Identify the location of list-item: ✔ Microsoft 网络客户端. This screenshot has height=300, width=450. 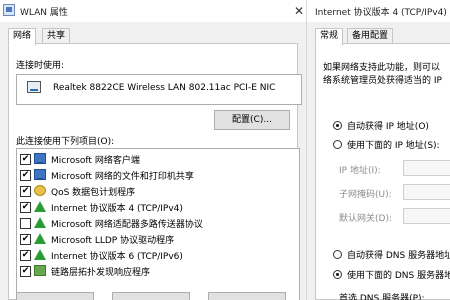
(157, 159).